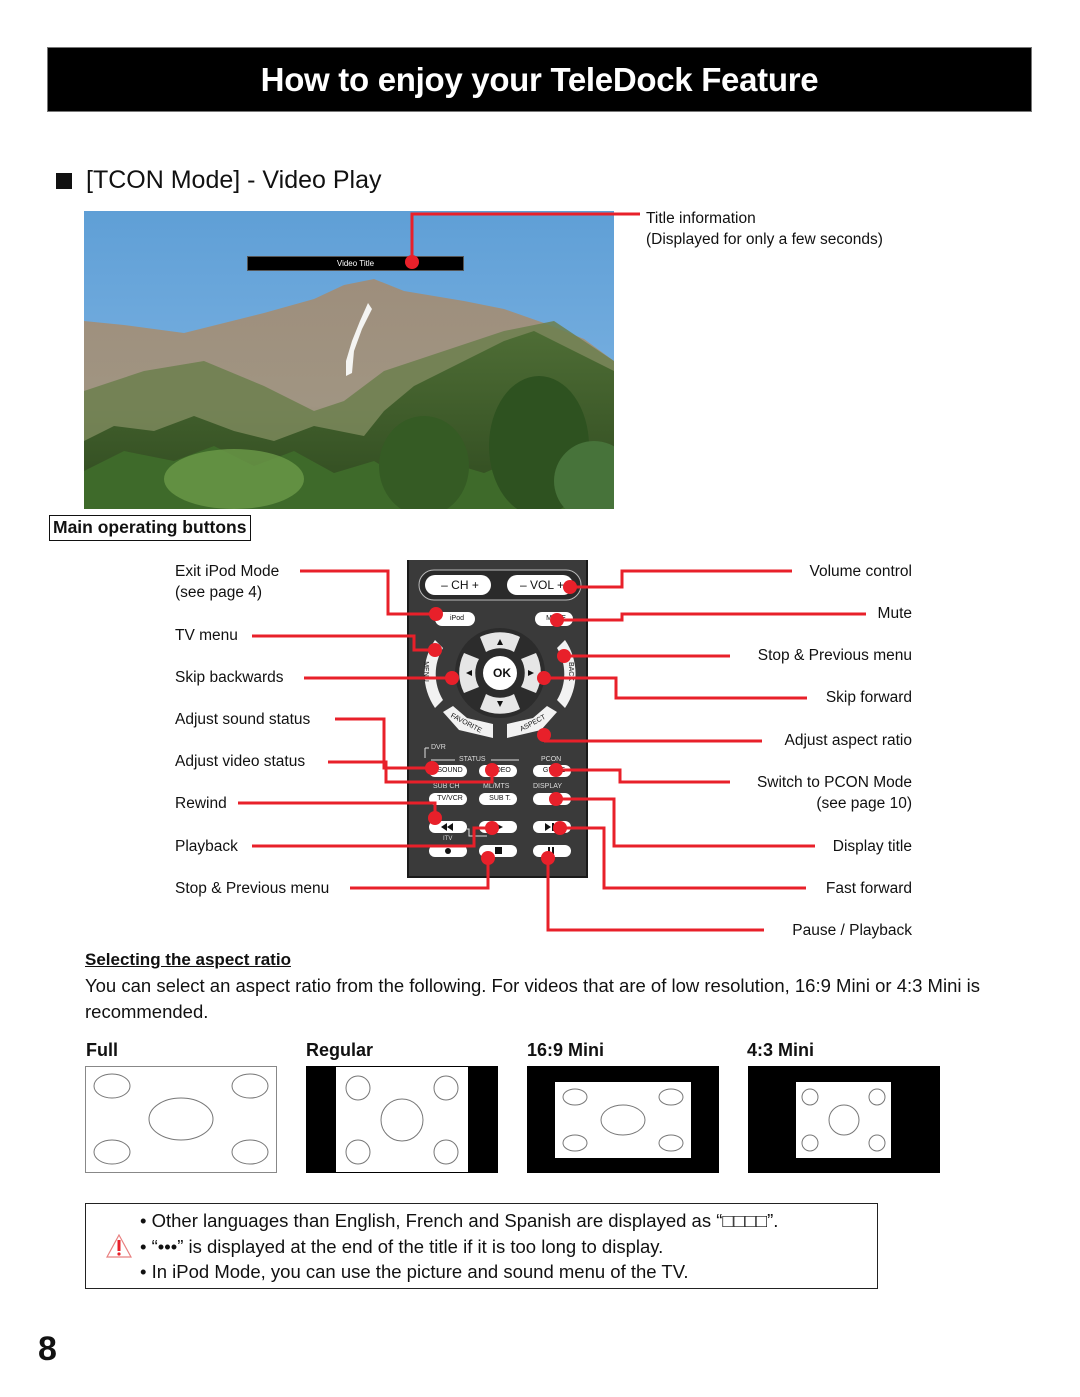 The height and width of the screenshot is (1397, 1080). I want to click on callout-line-mute, so click(711, 617).